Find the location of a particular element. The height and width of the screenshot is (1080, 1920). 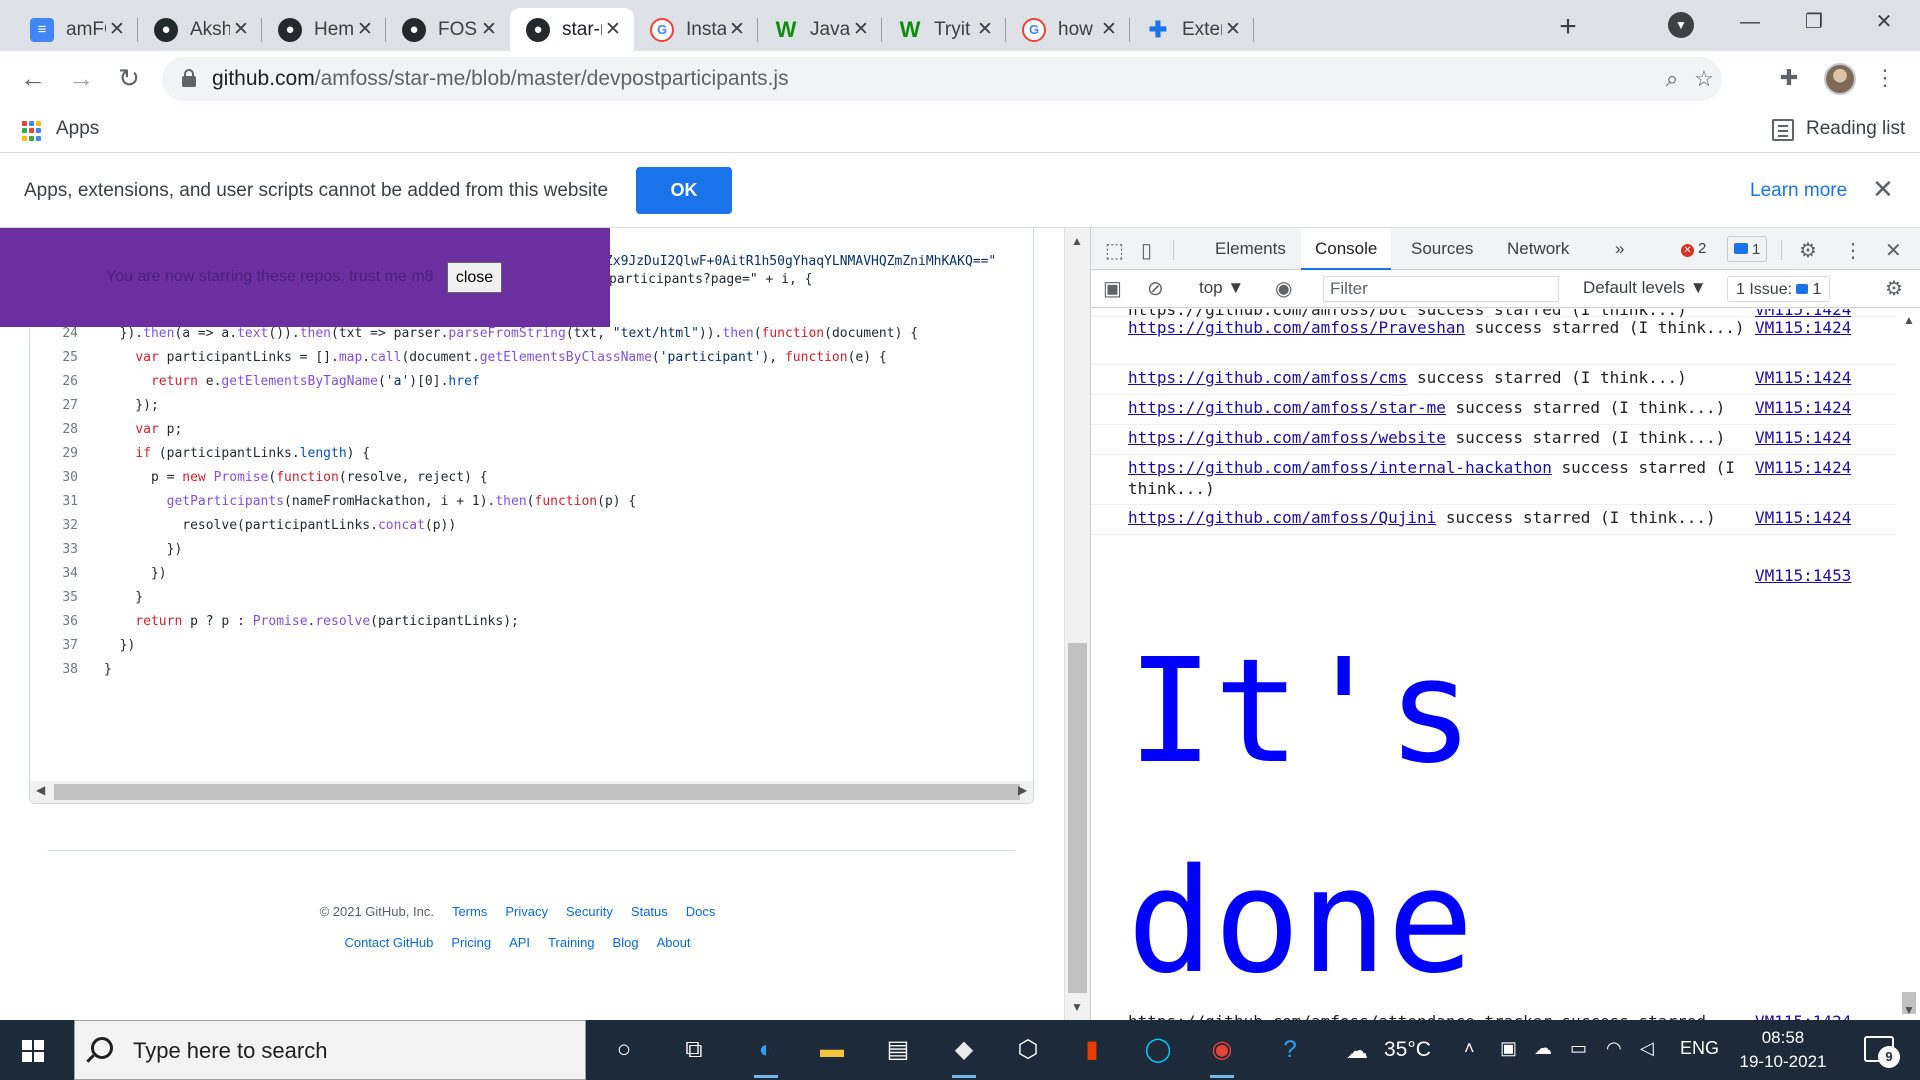

line-number: 27 is located at coordinates (54, 406).